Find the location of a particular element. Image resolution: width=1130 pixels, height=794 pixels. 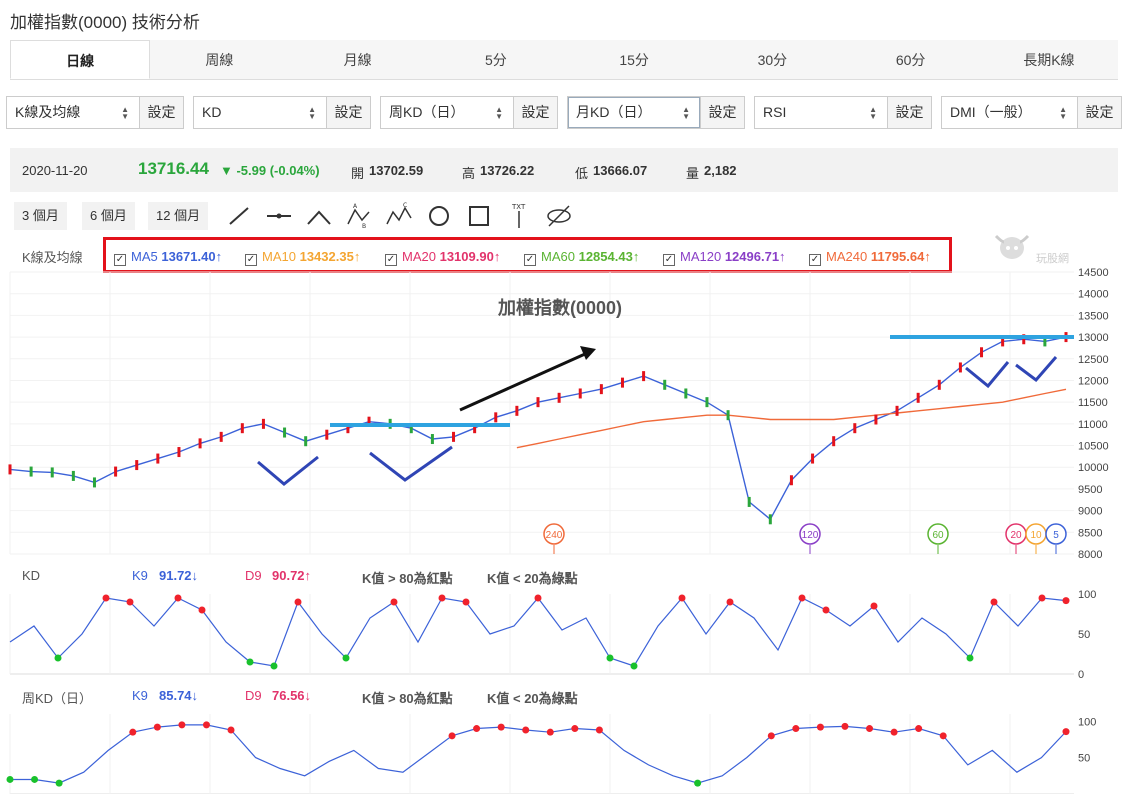

k9-value: 91.72↓ is located at coordinates (179, 575).